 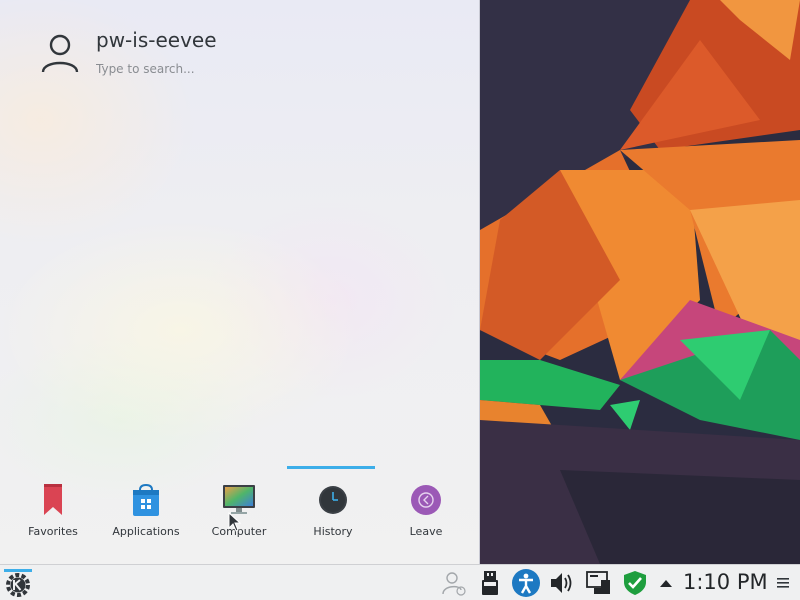 I want to click on bookmark-icon, so click(x=53, y=500).